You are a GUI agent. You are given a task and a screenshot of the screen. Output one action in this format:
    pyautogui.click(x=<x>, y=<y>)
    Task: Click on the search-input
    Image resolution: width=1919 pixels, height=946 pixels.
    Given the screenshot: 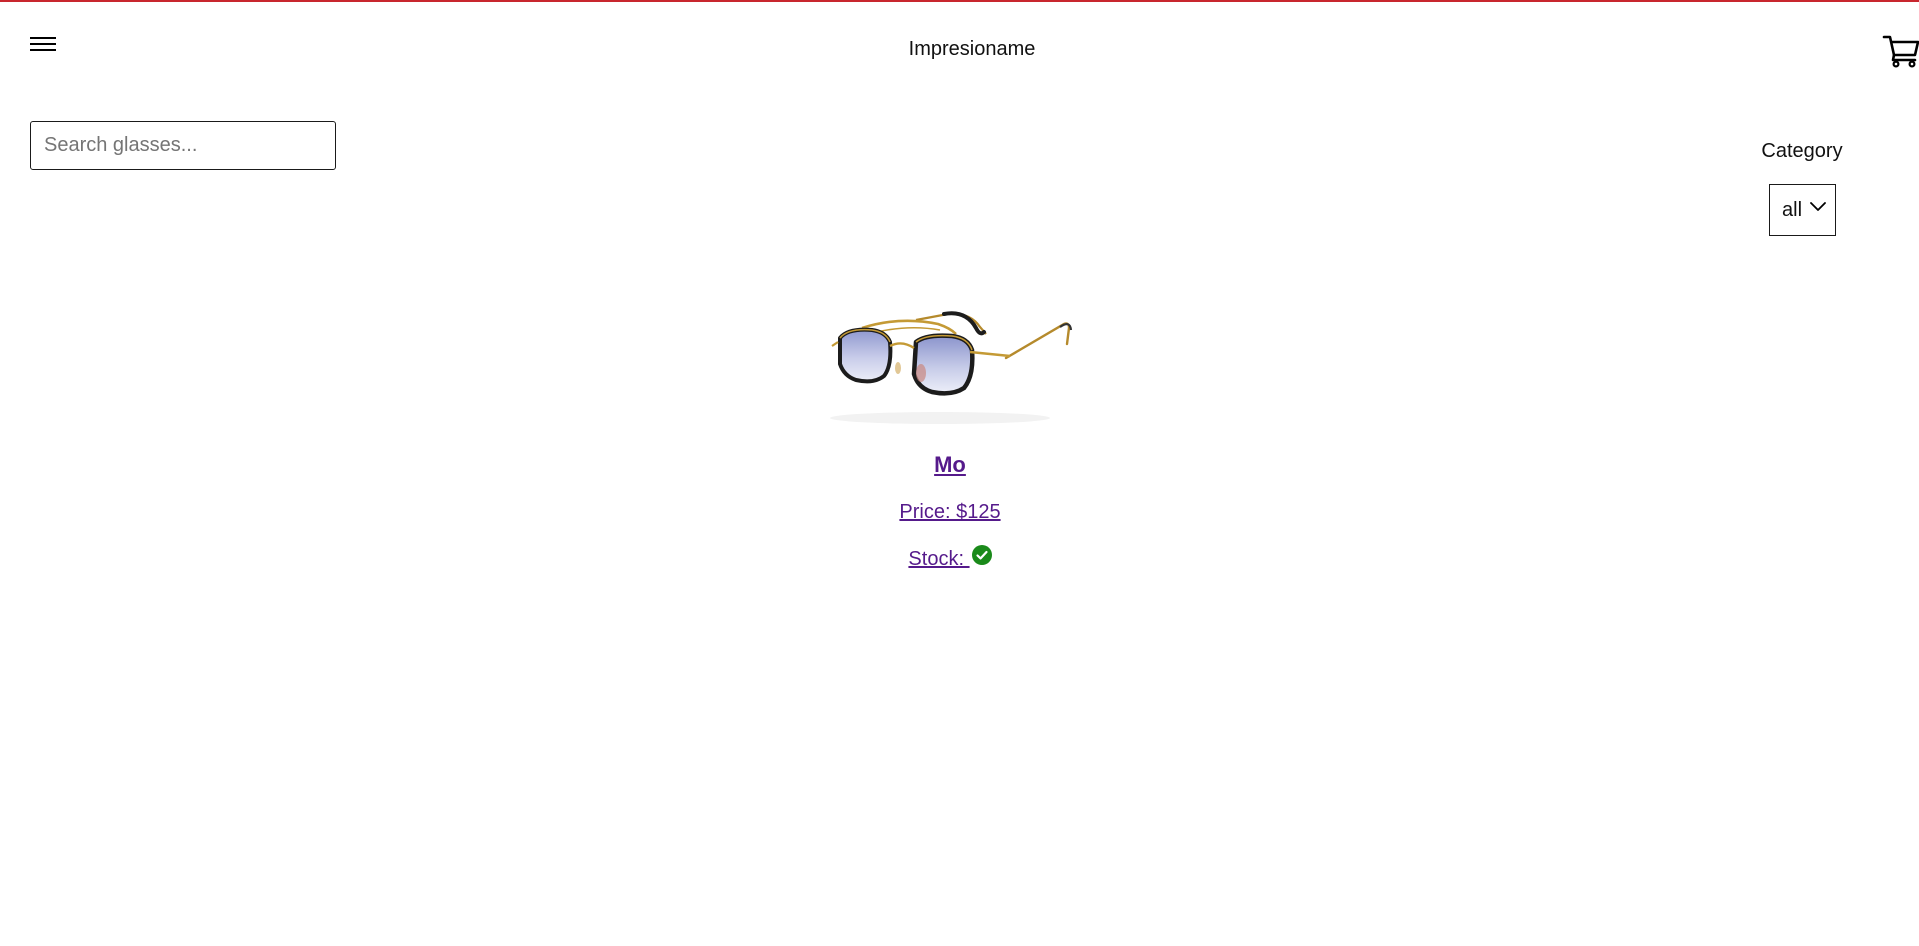 What is the action you would take?
    pyautogui.click(x=183, y=145)
    